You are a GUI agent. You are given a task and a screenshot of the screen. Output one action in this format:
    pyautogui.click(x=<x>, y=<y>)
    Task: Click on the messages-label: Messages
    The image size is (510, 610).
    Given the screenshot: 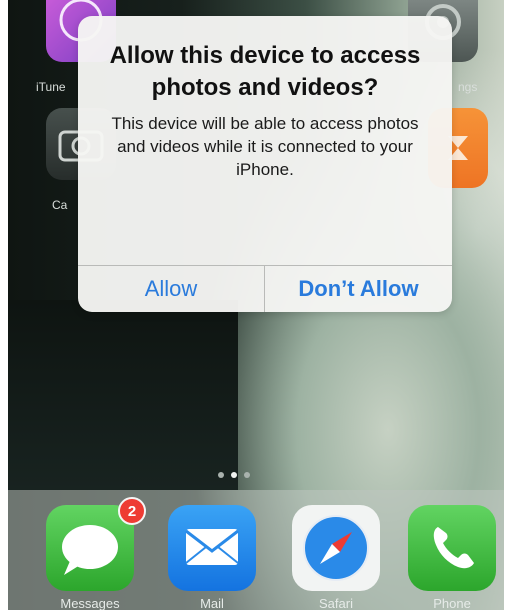 What is the action you would take?
    pyautogui.click(x=90, y=603)
    